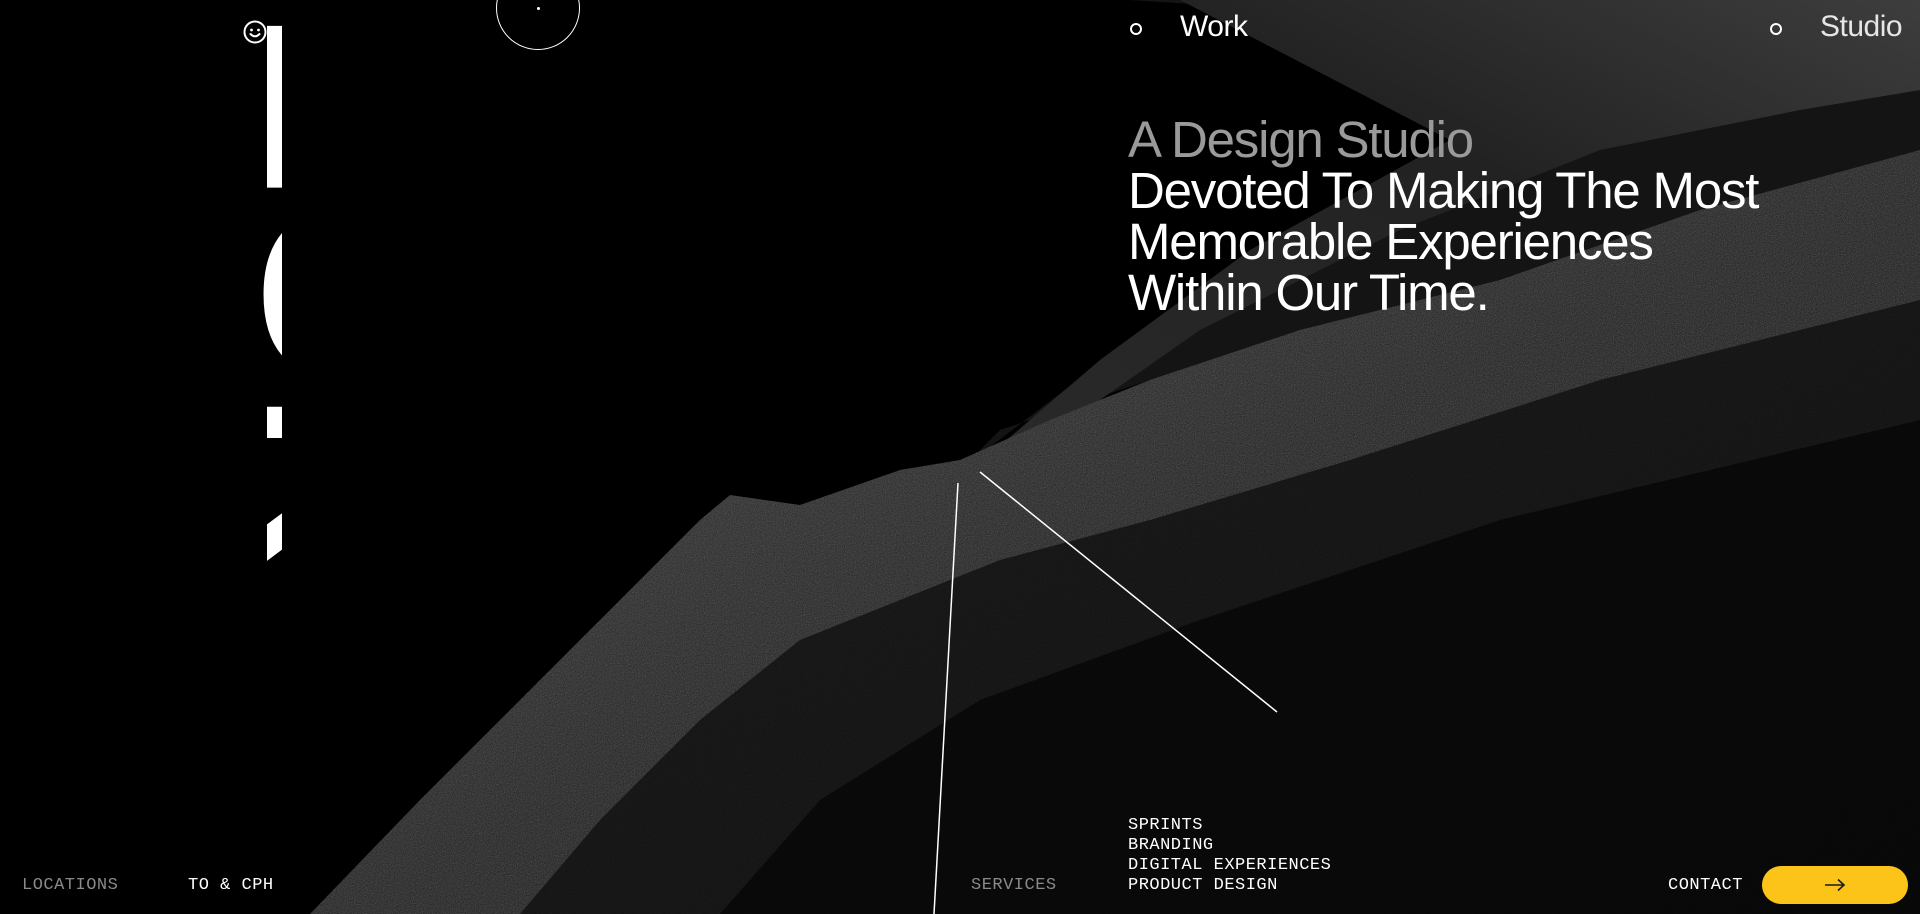 This screenshot has height=914, width=1920. Describe the element at coordinates (1230, 865) in the screenshot. I see `service-item-digital-experiences: DIGITAL EXPERIENCES` at that location.